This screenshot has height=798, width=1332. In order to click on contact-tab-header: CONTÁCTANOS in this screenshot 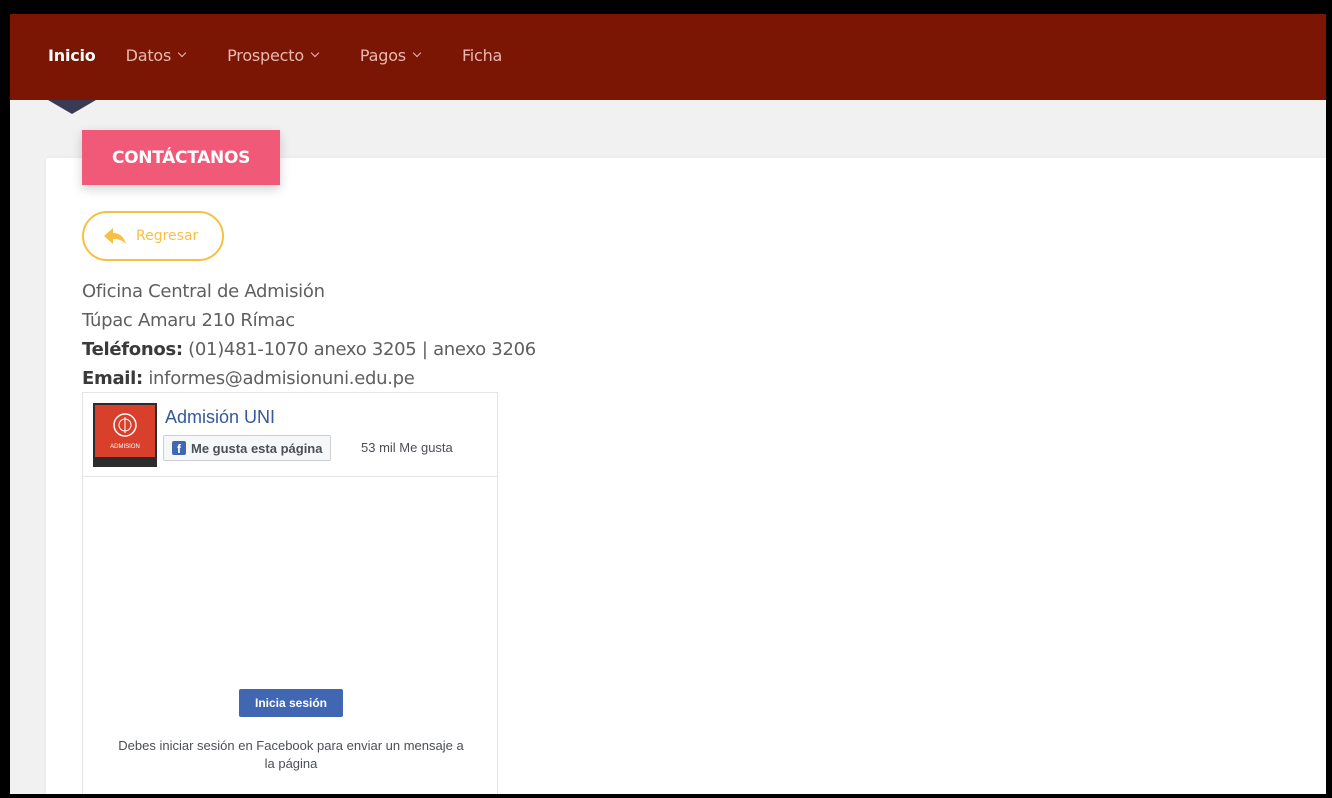, I will do `click(181, 157)`.